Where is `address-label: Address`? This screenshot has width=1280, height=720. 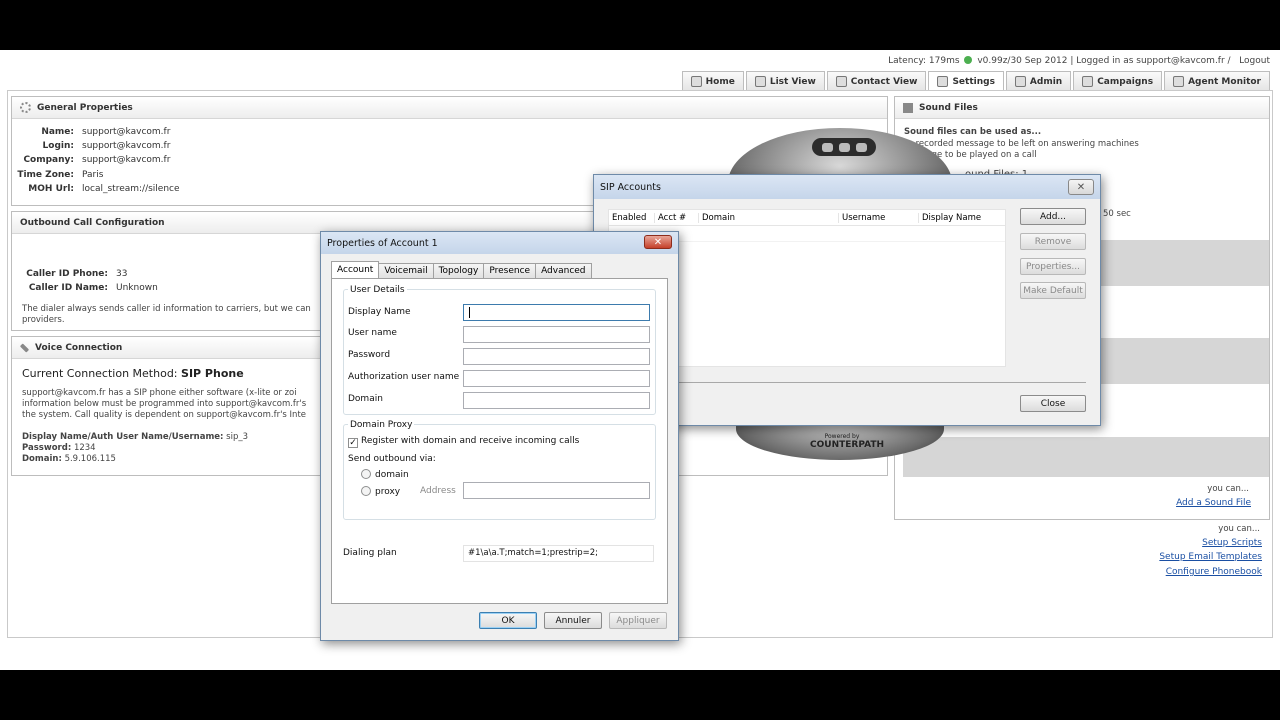 address-label: Address is located at coordinates (438, 491).